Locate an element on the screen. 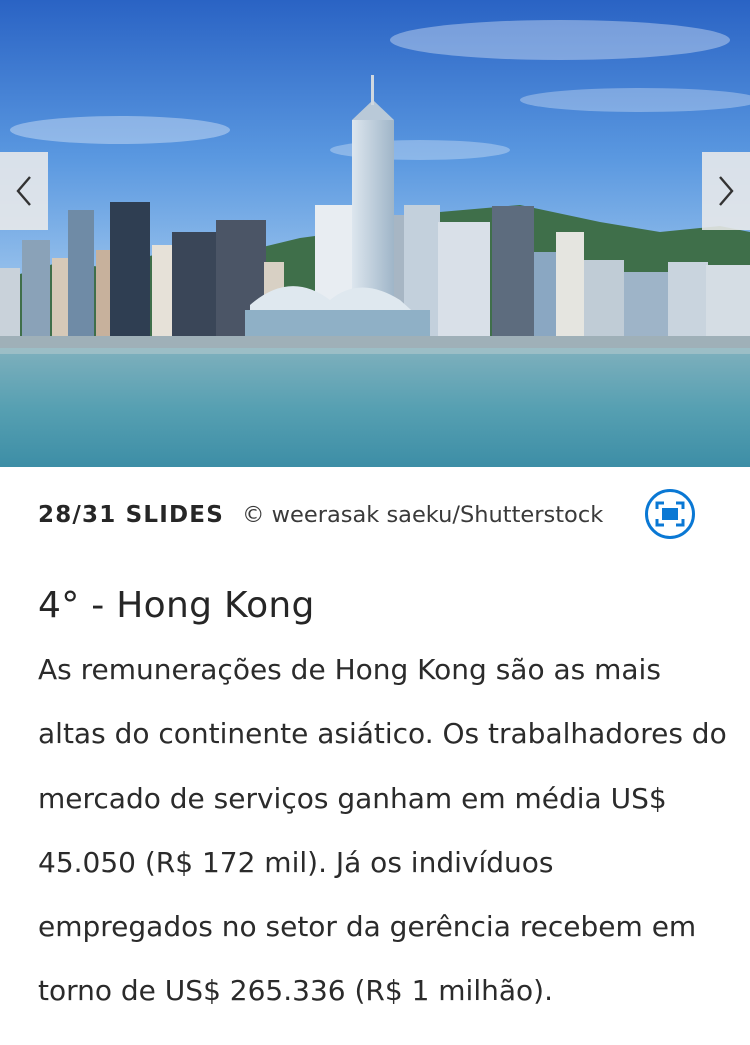  chevron-right-icon is located at coordinates (726, 191).